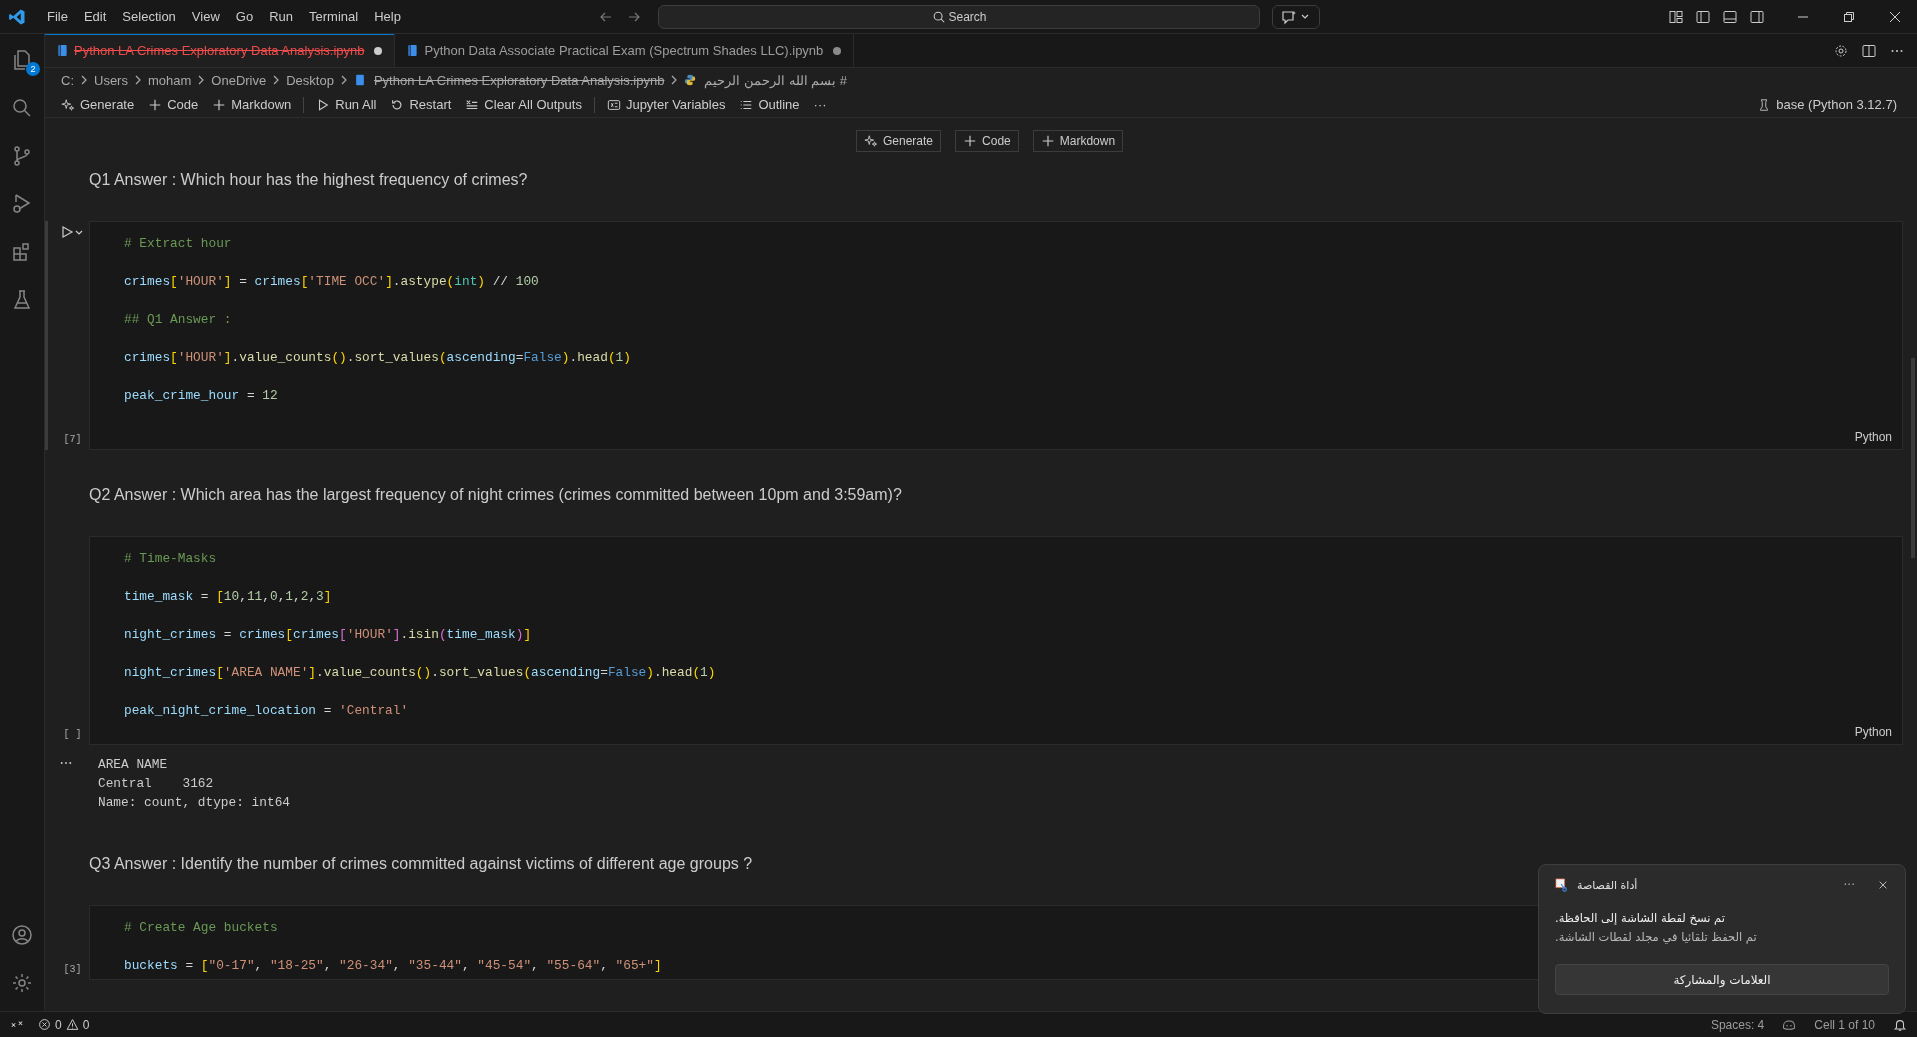  I want to click on search-icon, so click(938, 16).